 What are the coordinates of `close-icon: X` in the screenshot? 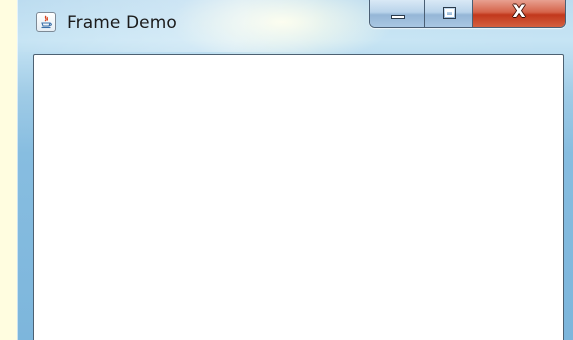 It's located at (519, 12).